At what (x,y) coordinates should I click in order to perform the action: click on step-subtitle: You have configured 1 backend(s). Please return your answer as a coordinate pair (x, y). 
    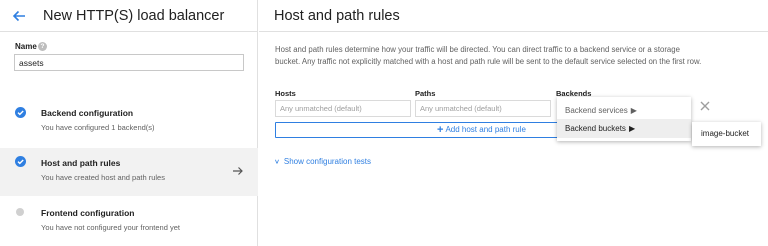
    Looking at the image, I should click on (98, 127).